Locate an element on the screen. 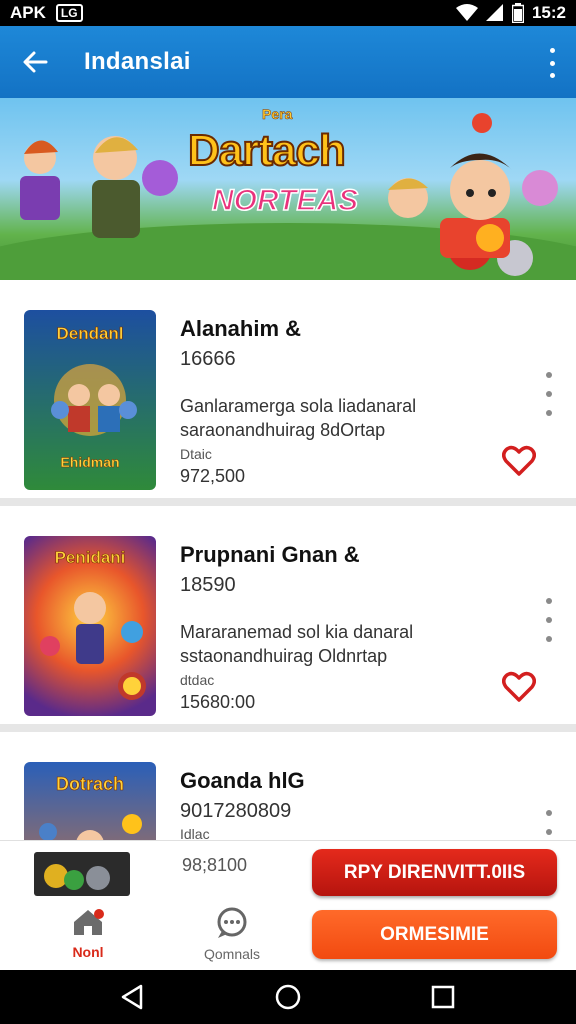 This screenshot has width=576, height=1024. signal-icon is located at coordinates (494, 12).